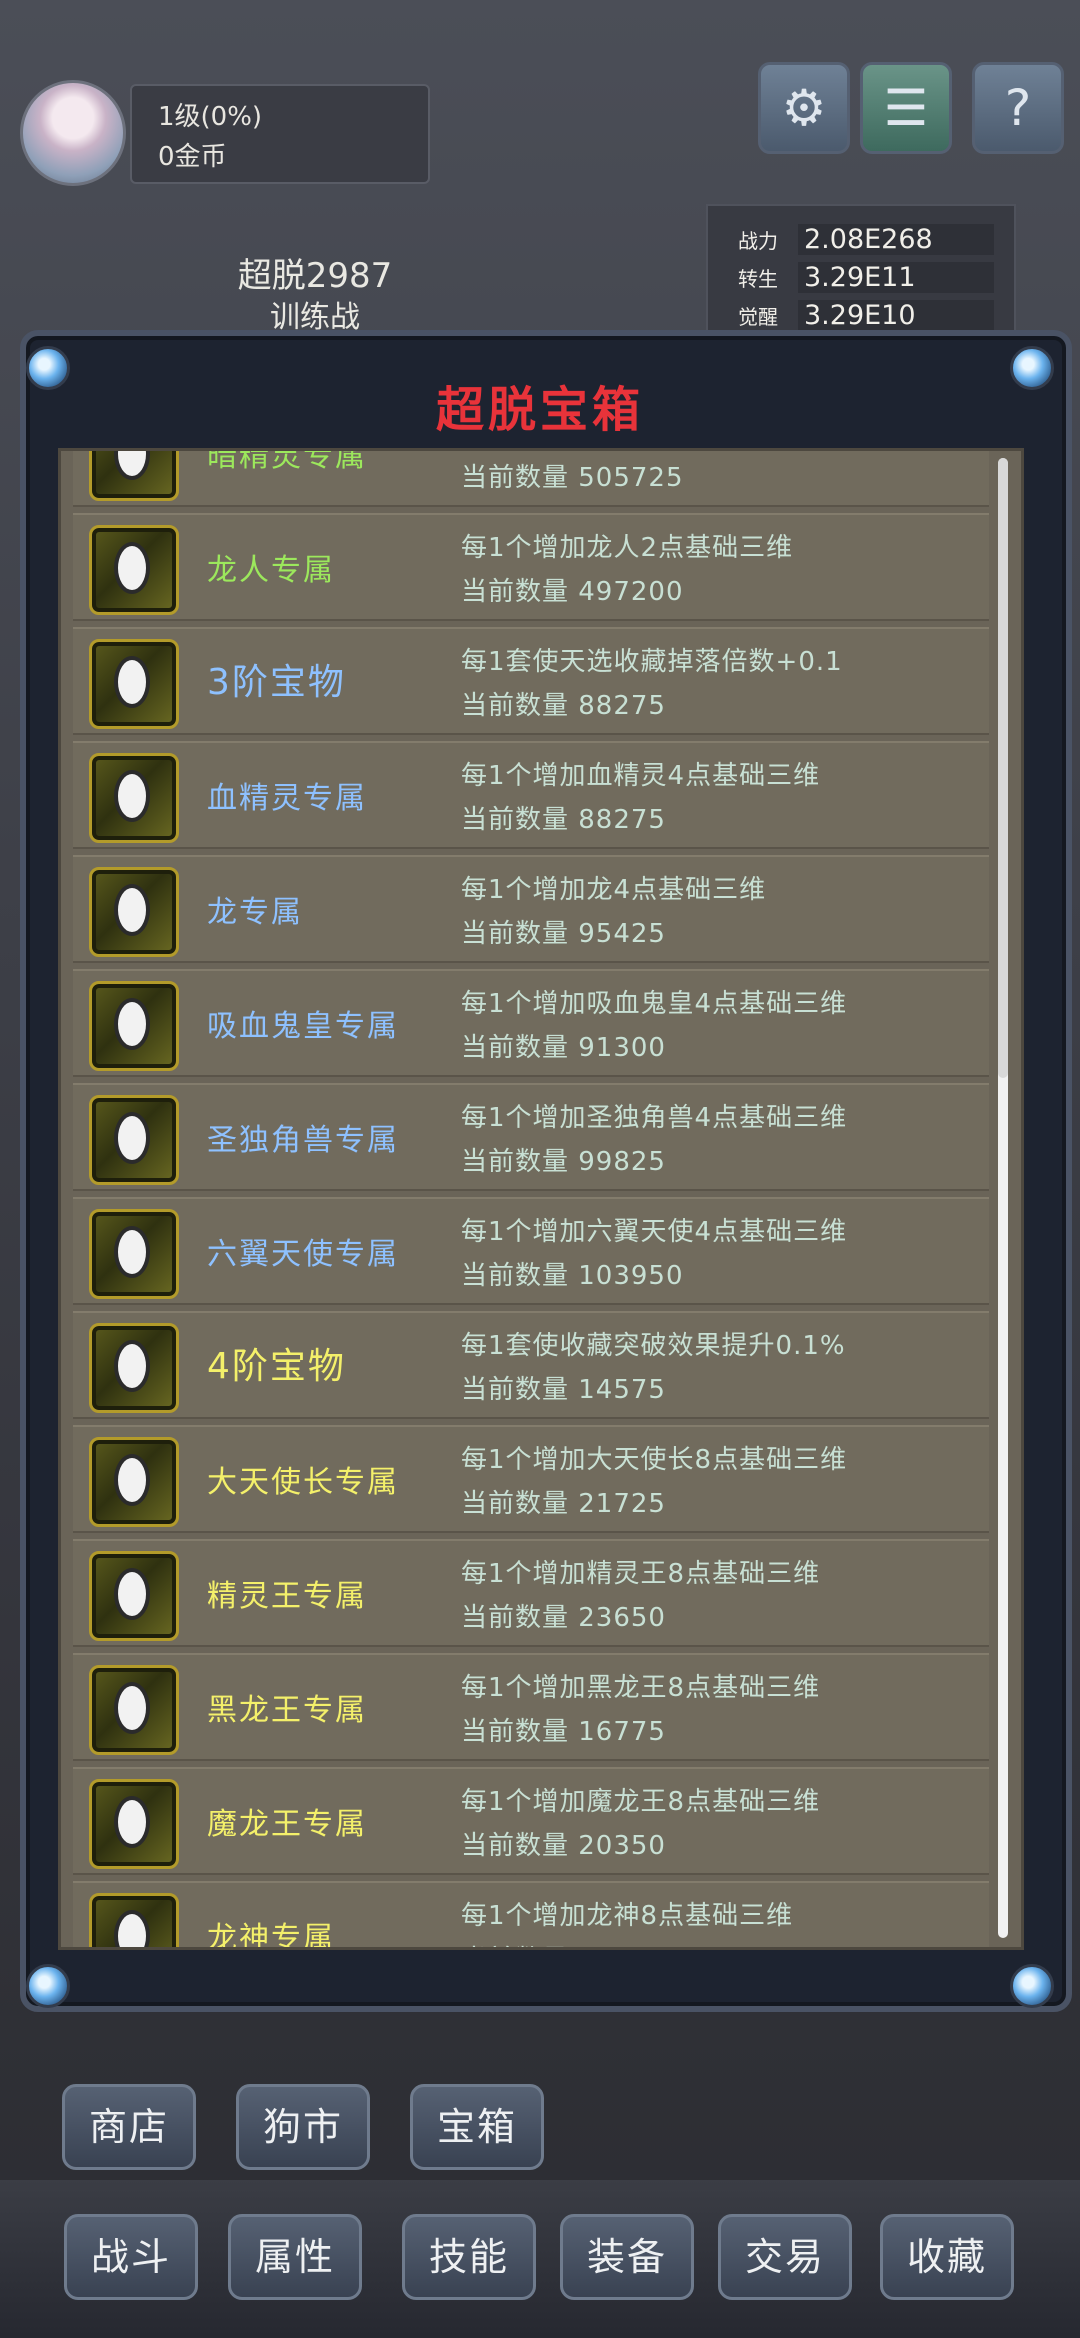 This screenshot has height=2338, width=1080. Describe the element at coordinates (627, 1916) in the screenshot. I see `item-description: 每1个增加龙神8点基础三维` at that location.